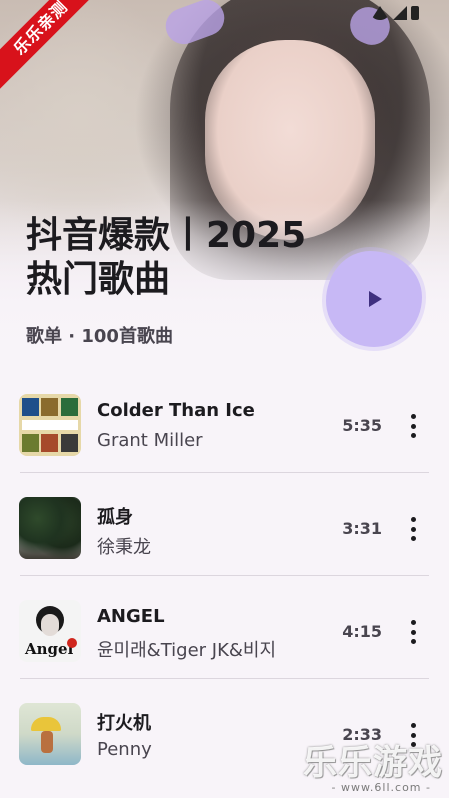 Image resolution: width=449 pixels, height=798 pixels. Describe the element at coordinates (380, 13) in the screenshot. I see `wifi-icon` at that location.